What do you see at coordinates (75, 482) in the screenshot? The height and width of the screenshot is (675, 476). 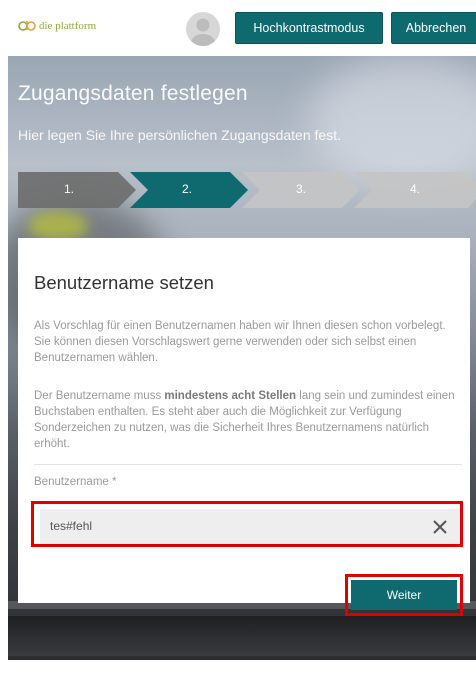 I see `username-label: Benutzername *` at bounding box center [75, 482].